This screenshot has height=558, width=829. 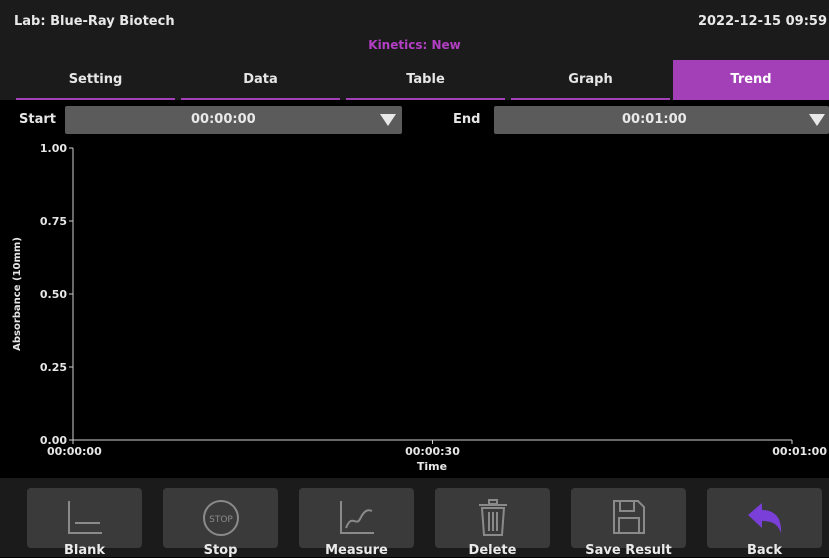 I want to click on tab-graph: Graph, so click(x=590, y=80).